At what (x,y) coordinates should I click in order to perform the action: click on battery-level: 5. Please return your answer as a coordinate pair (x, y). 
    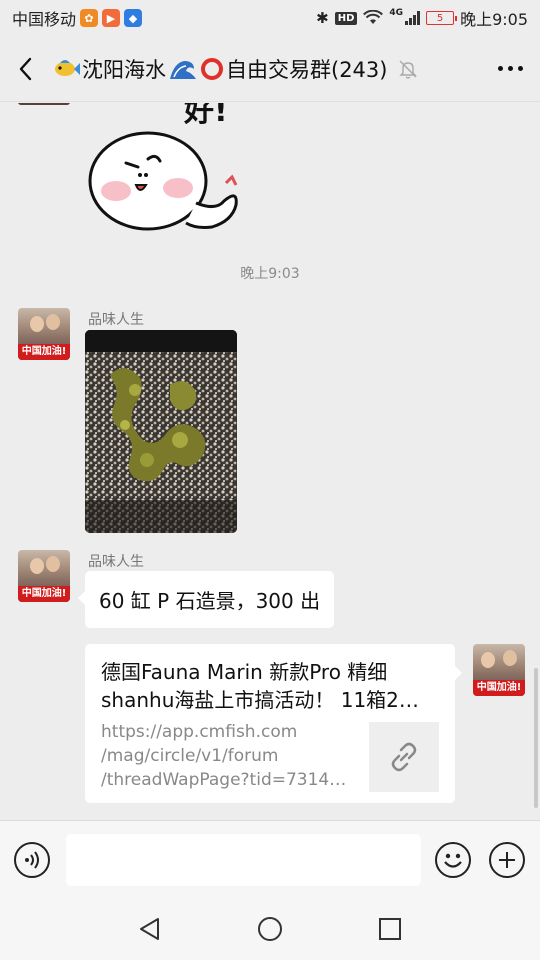
    Looking at the image, I should click on (440, 18).